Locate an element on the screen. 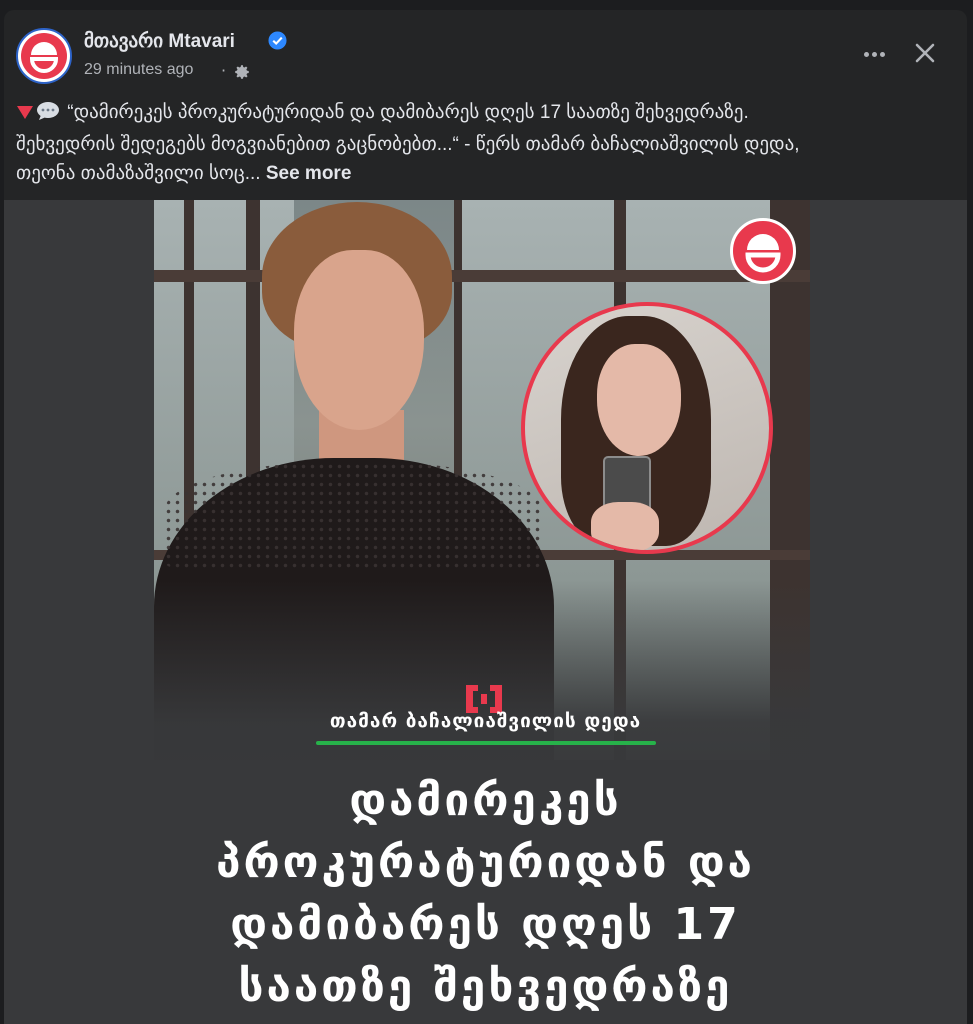 The image size is (973, 1024). headline-line: საათზე შეხვედრაზე is located at coordinates (485, 986).